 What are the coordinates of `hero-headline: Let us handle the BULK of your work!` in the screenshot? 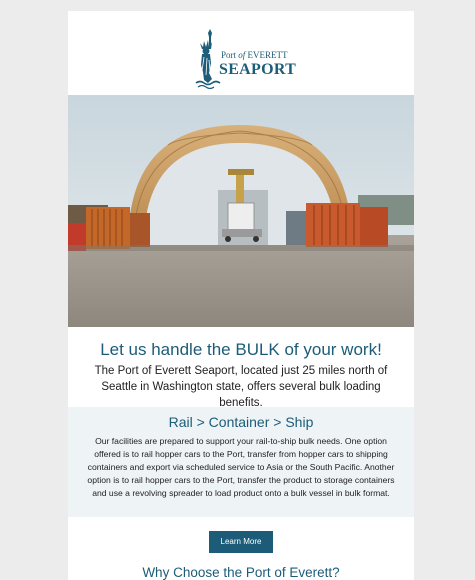 It's located at (241, 349).